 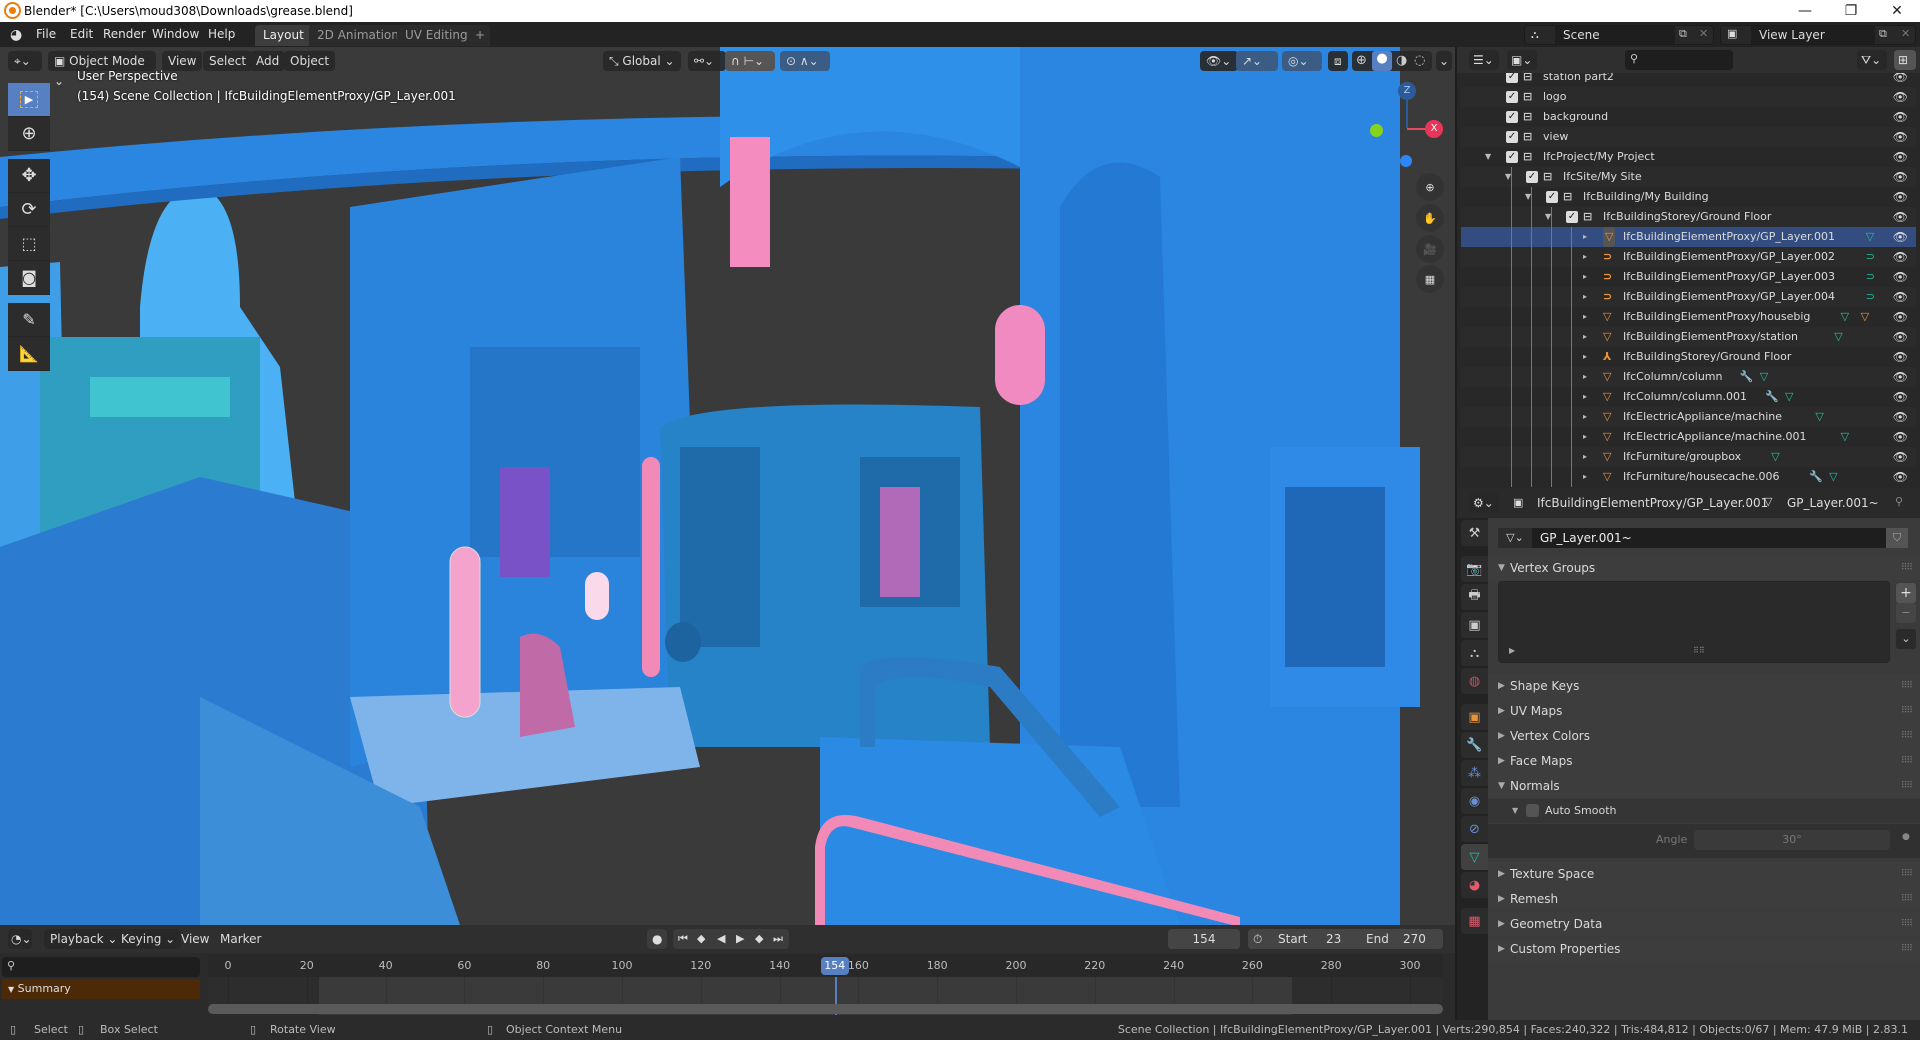 What do you see at coordinates (1906, 613) in the screenshot?
I see `remove-vertex-group-button: −` at bounding box center [1906, 613].